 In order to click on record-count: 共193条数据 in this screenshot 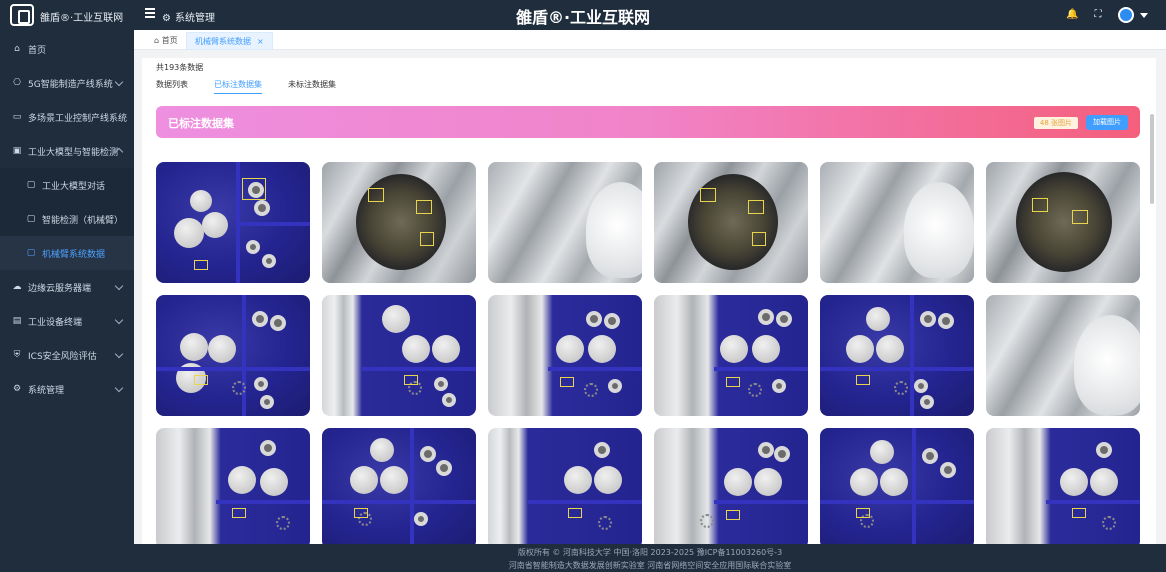, I will do `click(180, 67)`.